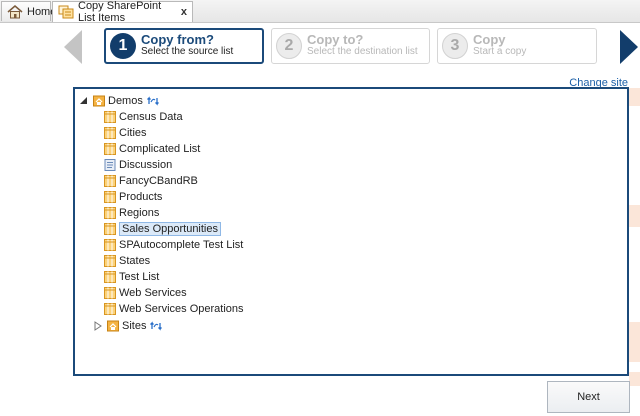  What do you see at coordinates (153, 293) in the screenshot?
I see `tree-item-label: Web Services` at bounding box center [153, 293].